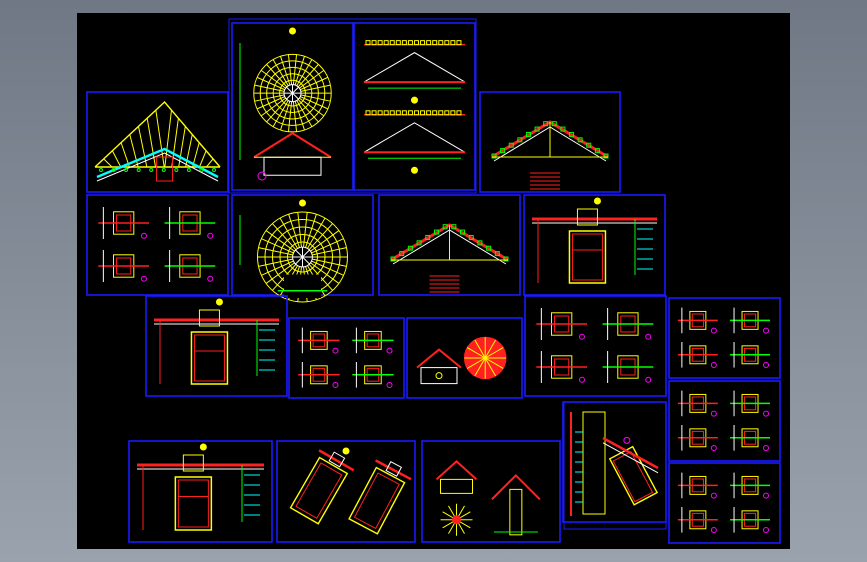 The width and height of the screenshot is (867, 562). What do you see at coordinates (464, 358) in the screenshot?
I see `sheet-rosette-detail` at bounding box center [464, 358].